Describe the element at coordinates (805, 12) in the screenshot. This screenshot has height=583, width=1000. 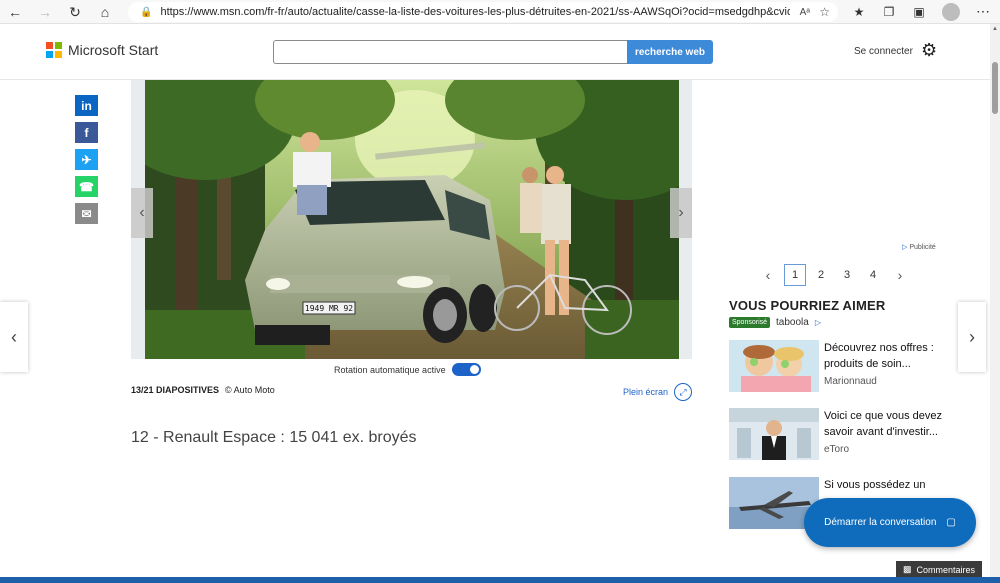
I see `read-aloud-icon: Aᵃ` at that location.